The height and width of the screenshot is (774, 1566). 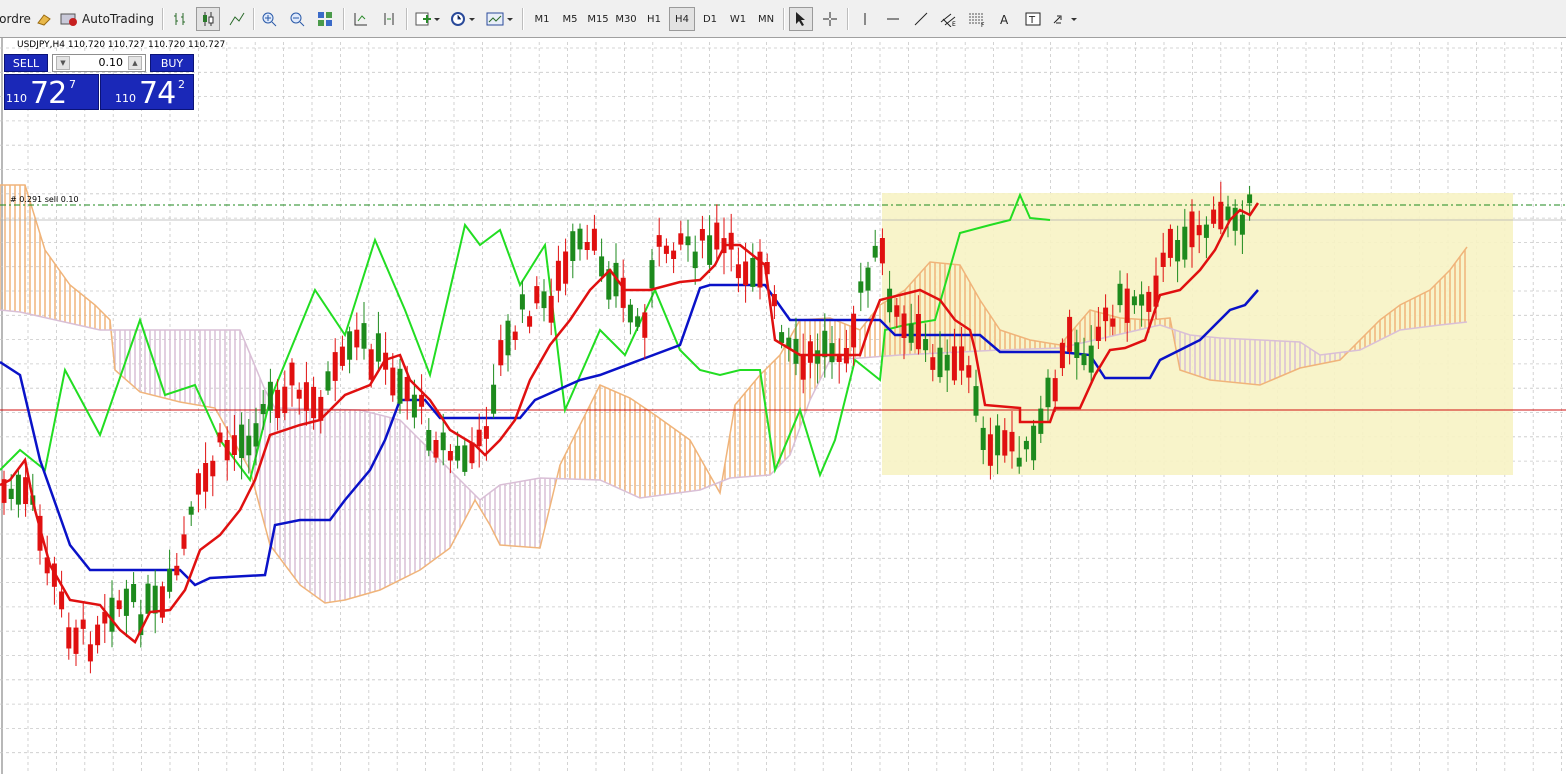 What do you see at coordinates (389, 19) in the screenshot?
I see `autoscroll-icon` at bounding box center [389, 19].